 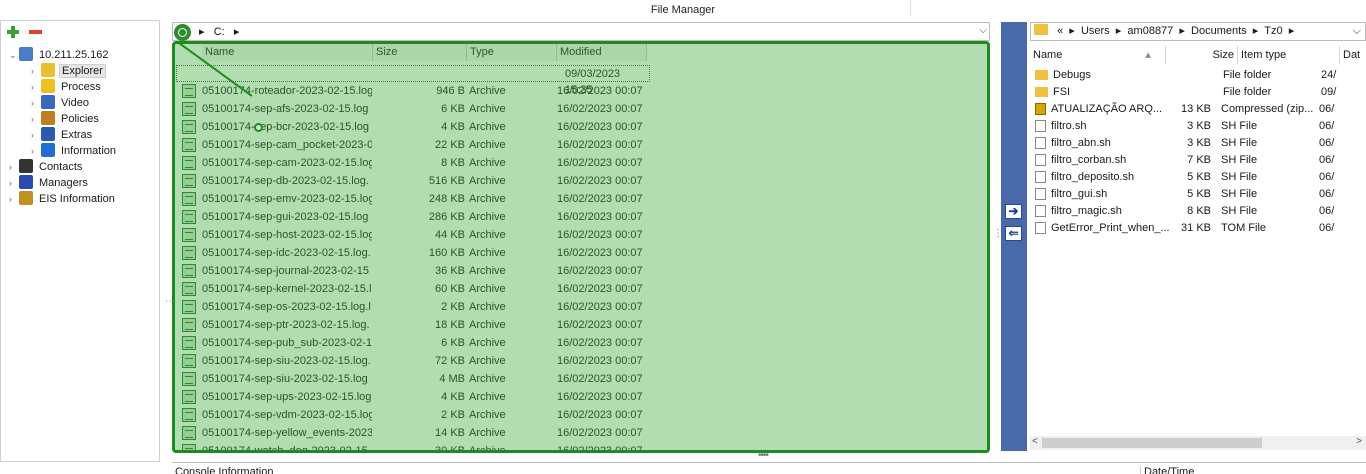 I want to click on tree-item-video: › Video, so click(x=61, y=103).